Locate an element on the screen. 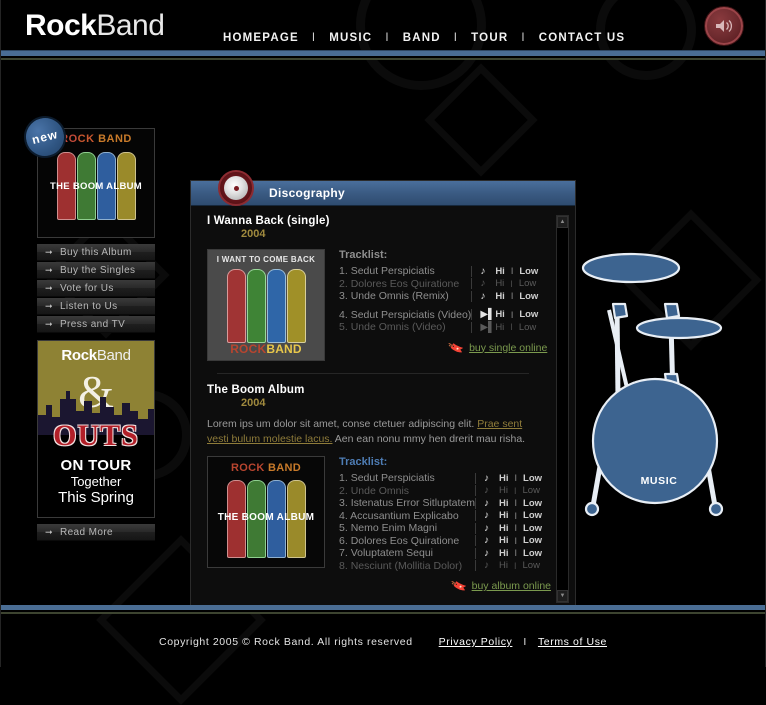 This screenshot has width=766, height=705. sidebar-item-buy-this-album: ➞ Buy this Album is located at coordinates (96, 252).